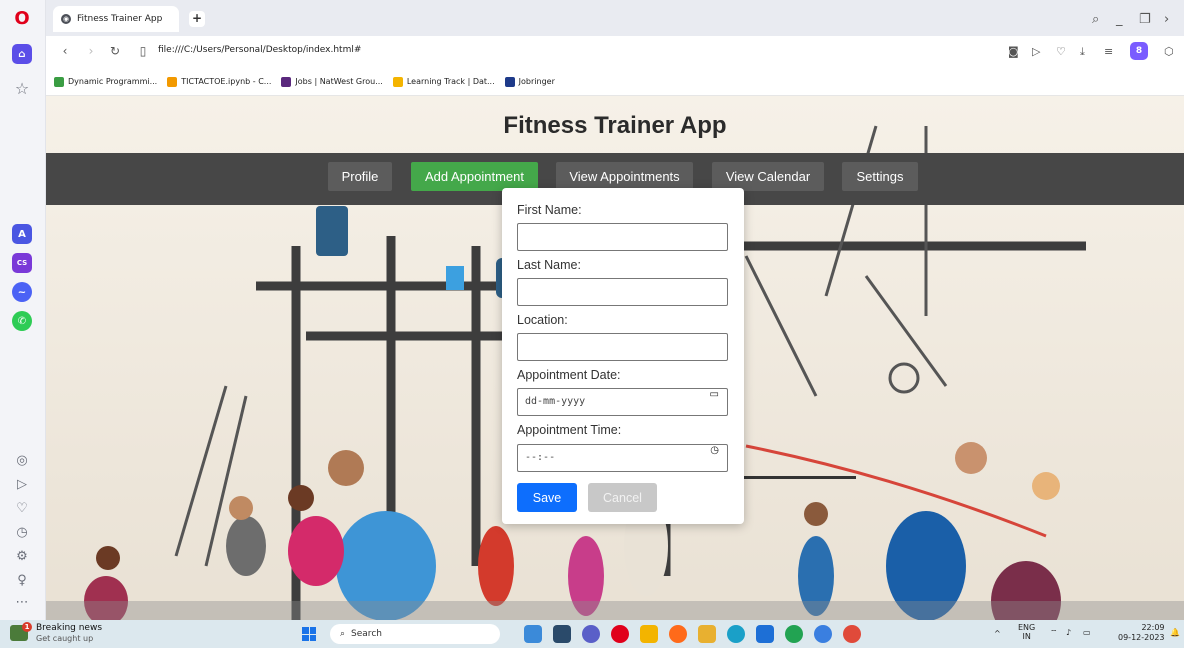  Describe the element at coordinates (569, 375) in the screenshot. I see `appointment-date-label: Appointment Date:` at that location.